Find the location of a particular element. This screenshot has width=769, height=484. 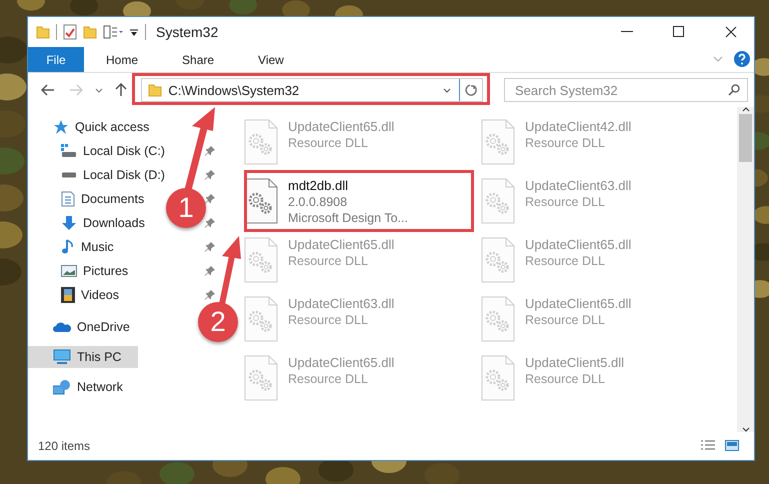

refresh-icon is located at coordinates (471, 90).